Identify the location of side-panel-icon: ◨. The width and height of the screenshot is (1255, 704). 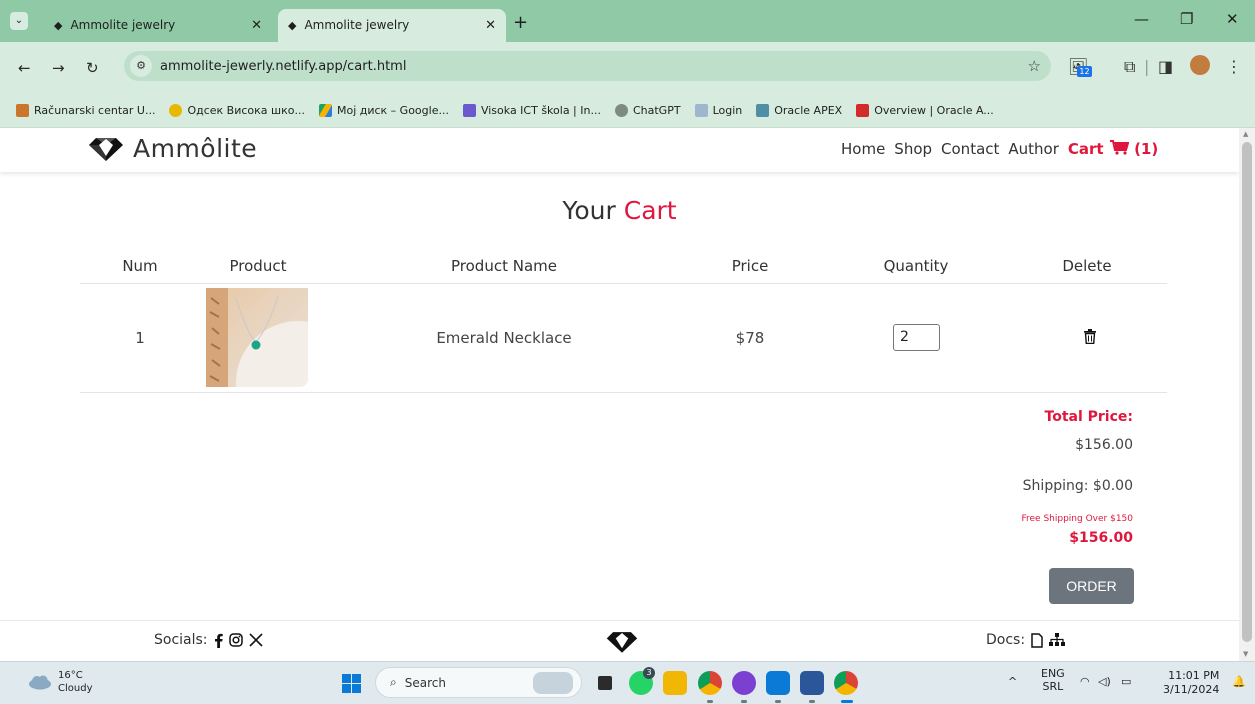
(1165, 66).